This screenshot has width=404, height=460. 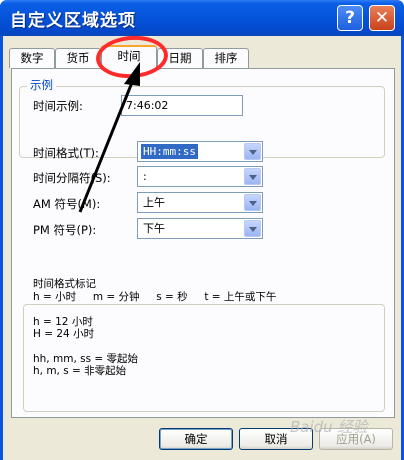 What do you see at coordinates (64, 334) in the screenshot?
I see `notes-line: H = 24 小时` at bounding box center [64, 334].